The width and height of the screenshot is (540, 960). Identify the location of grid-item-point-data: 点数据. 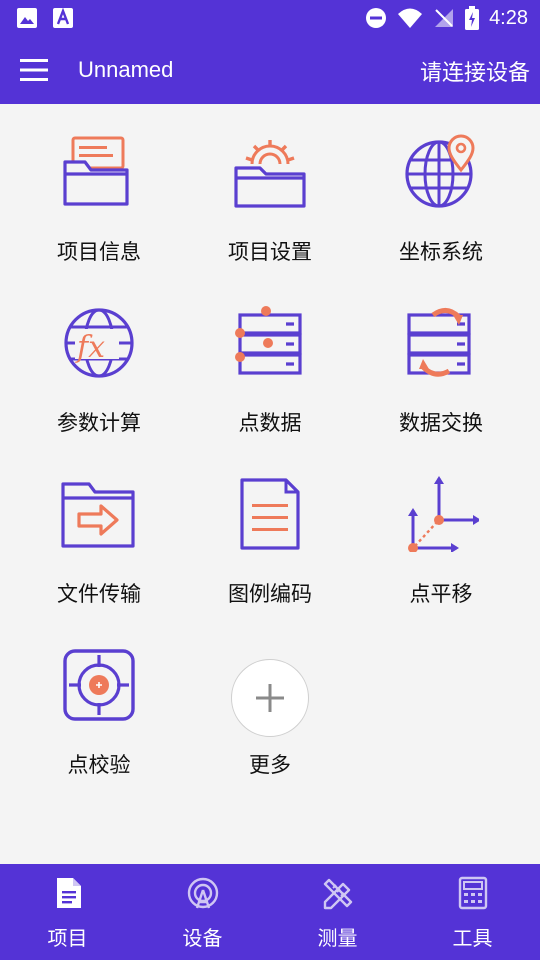
(270, 360).